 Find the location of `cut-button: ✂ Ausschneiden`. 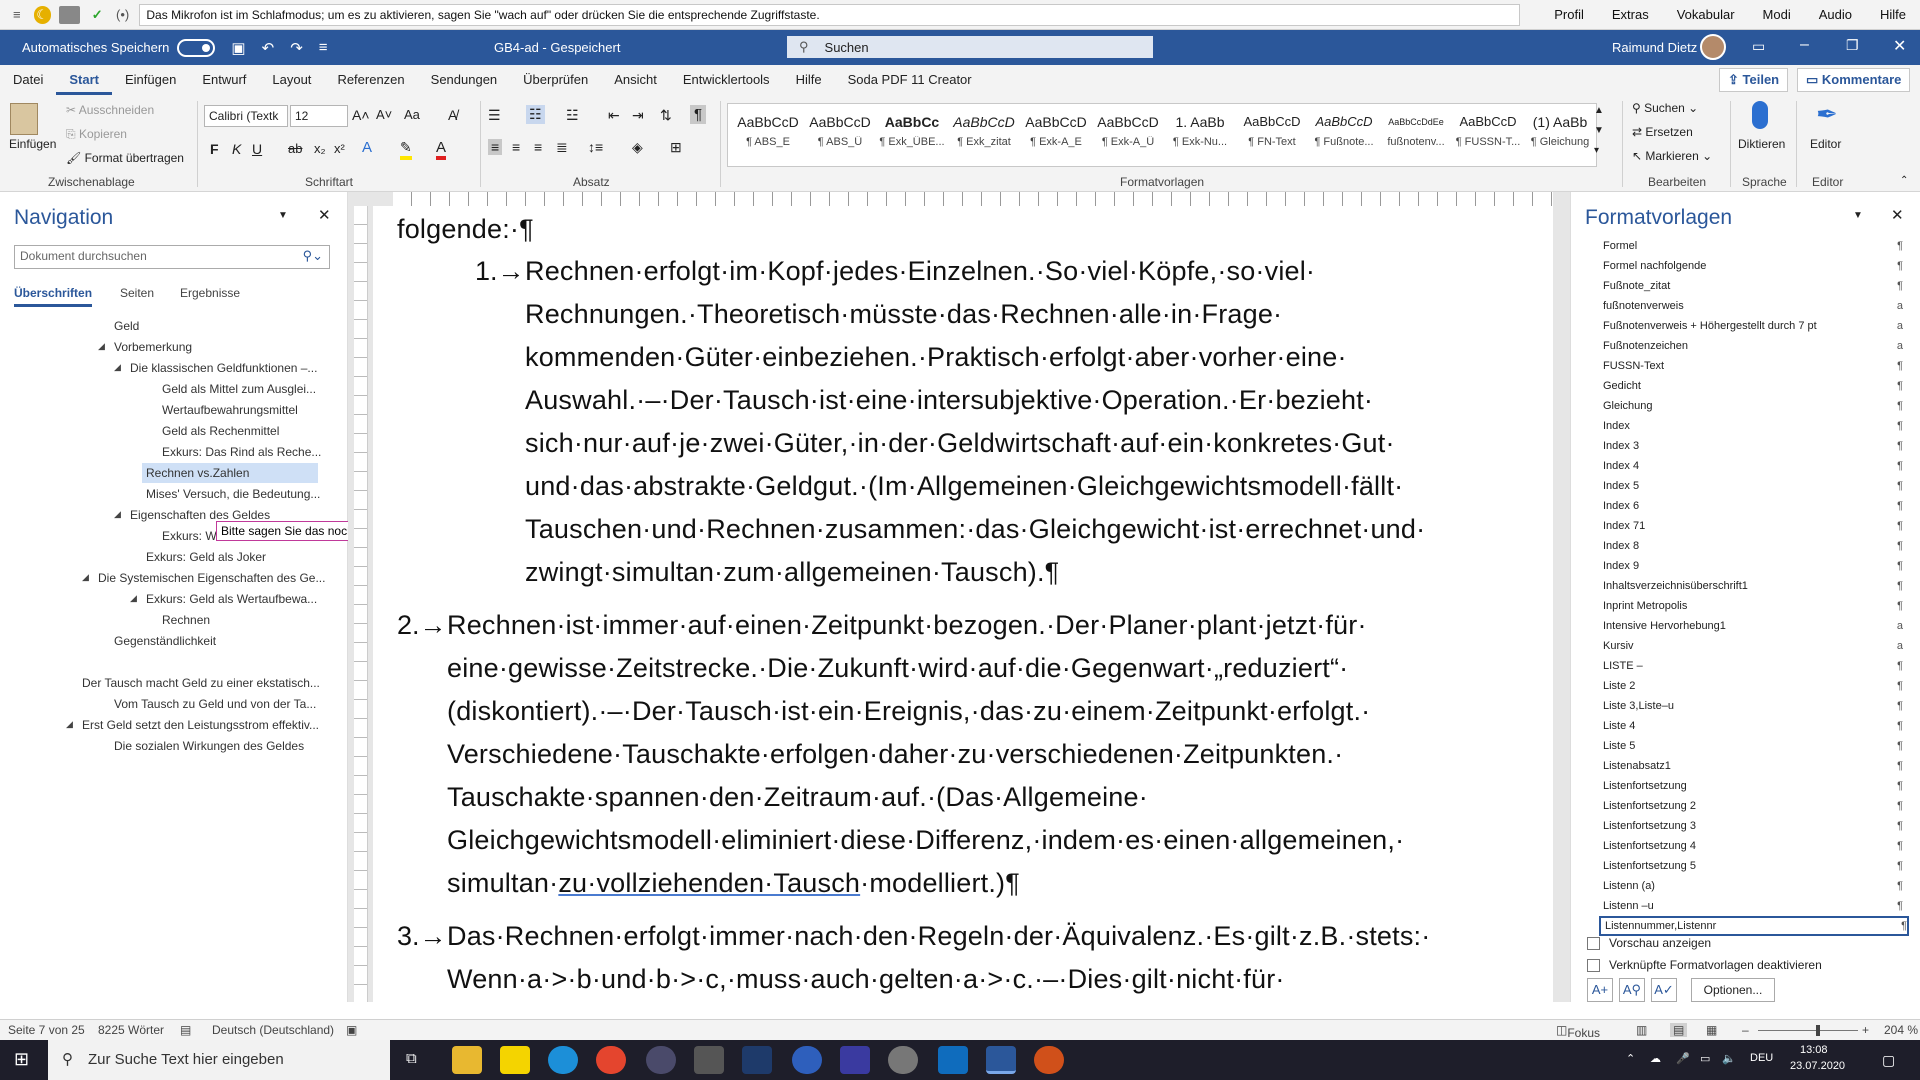

cut-button: ✂ Ausschneiden is located at coordinates (110, 110).